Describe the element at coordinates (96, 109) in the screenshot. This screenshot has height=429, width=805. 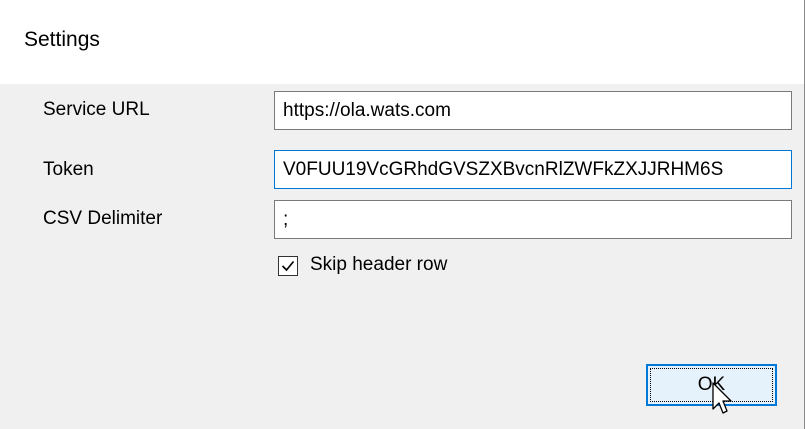
I see `service-url-label: Service URL` at that location.